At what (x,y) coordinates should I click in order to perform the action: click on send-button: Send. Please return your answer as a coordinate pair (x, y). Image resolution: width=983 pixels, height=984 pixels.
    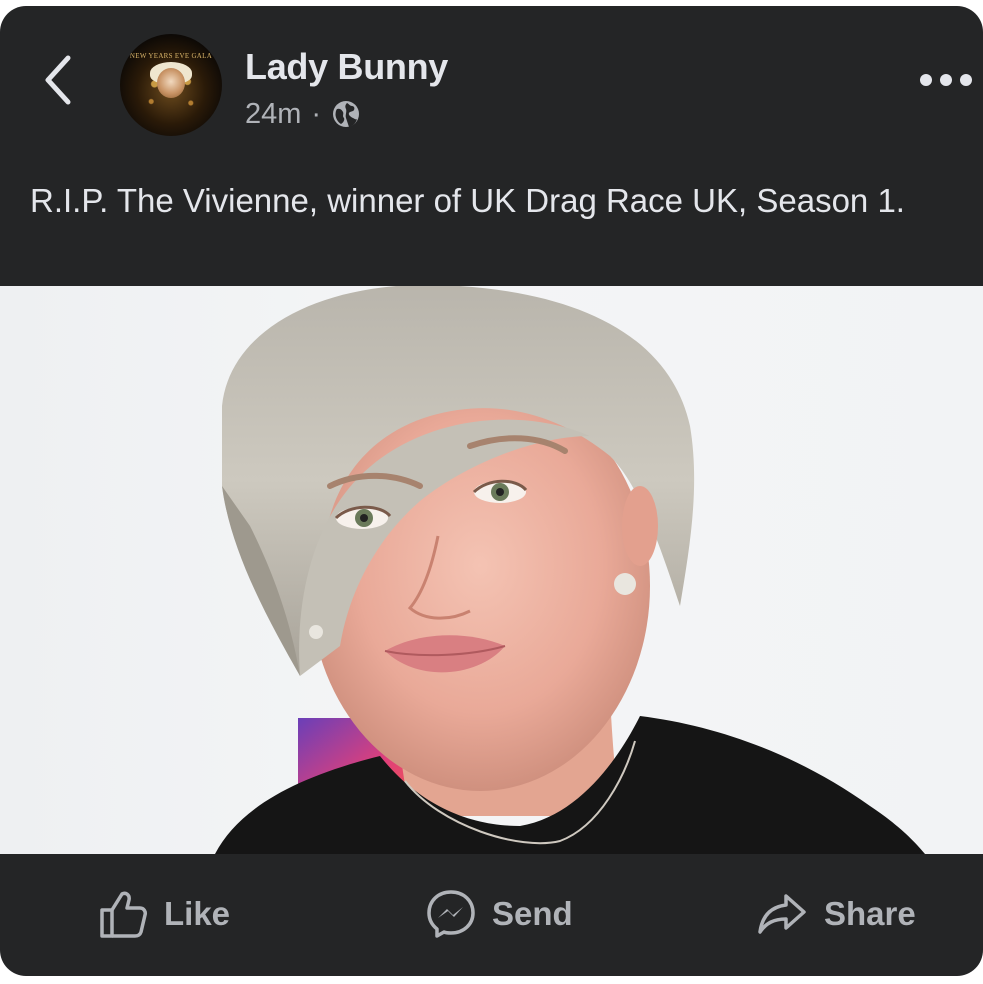
    Looking at the image, I should click on (499, 914).